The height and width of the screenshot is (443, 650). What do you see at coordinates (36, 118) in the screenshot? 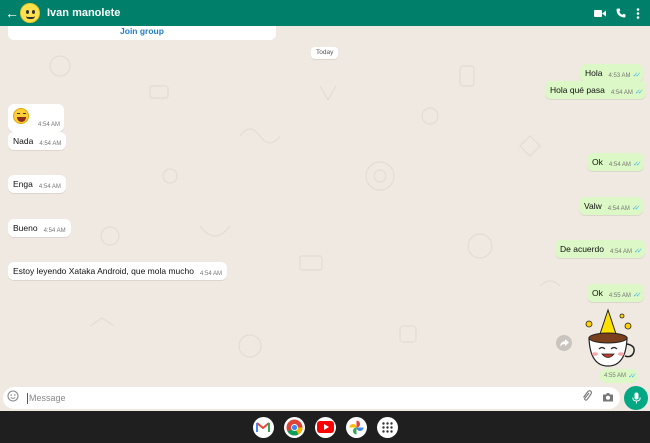
I see `message-bubble-in: 4:54 AM` at bounding box center [36, 118].